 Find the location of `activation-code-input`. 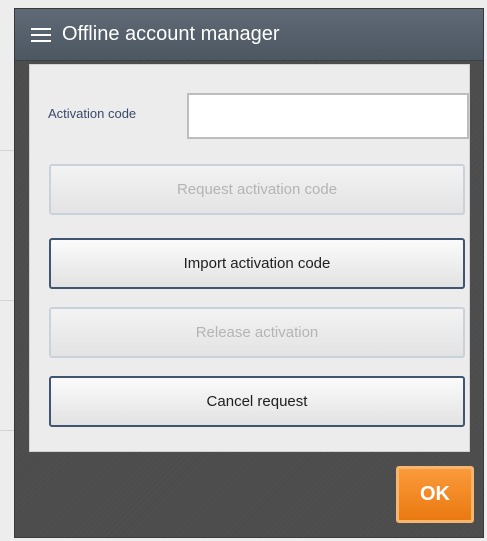

activation-code-input is located at coordinates (328, 116).